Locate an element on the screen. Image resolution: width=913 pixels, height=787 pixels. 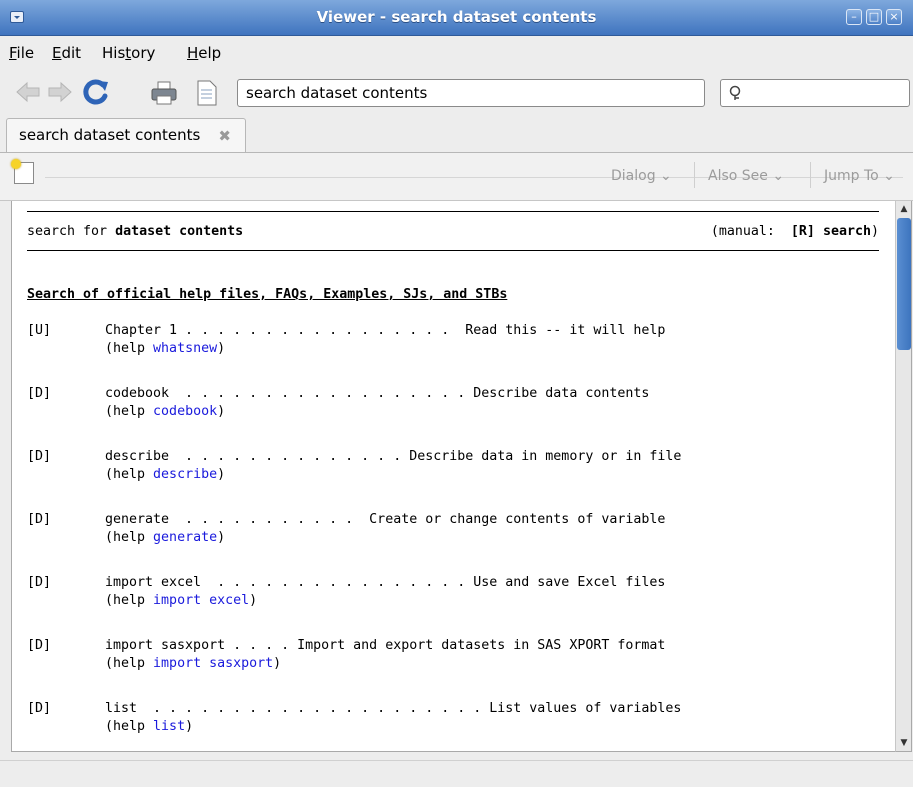
help-link: describe is located at coordinates (185, 474).